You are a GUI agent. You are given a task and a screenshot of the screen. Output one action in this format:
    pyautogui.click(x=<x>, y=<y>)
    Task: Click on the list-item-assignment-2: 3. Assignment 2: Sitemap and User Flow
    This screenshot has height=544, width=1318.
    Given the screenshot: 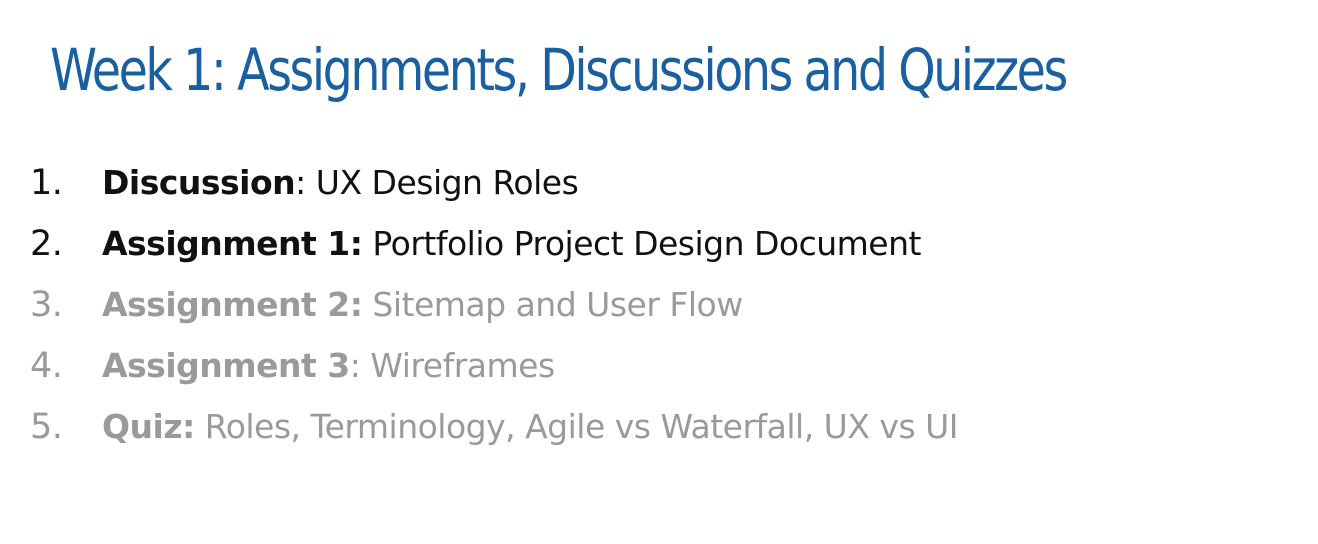 What is the action you would take?
    pyautogui.click(x=494, y=304)
    